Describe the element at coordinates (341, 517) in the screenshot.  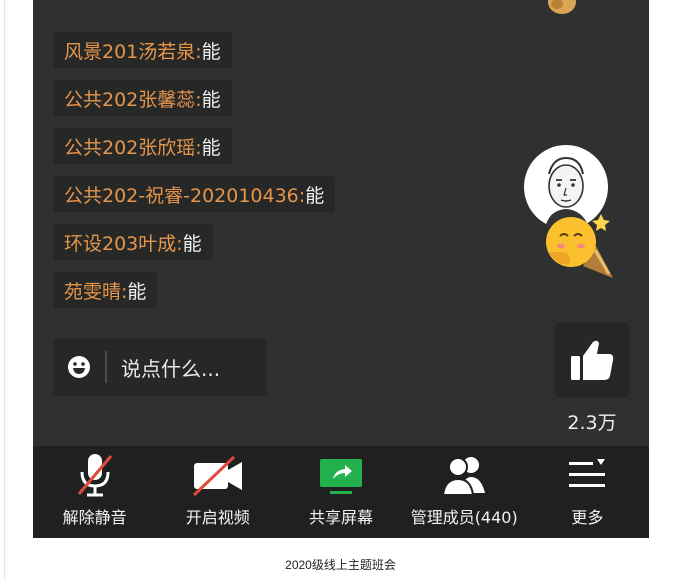
I see `share-screen-label: 共享屏幕` at that location.